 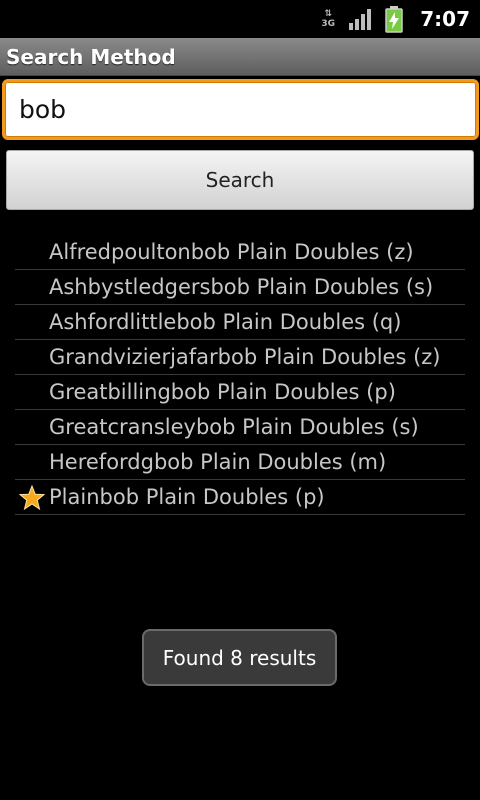 I want to click on list-item-label: Ashbystledgersbob Plain Doubles (s), so click(x=241, y=287).